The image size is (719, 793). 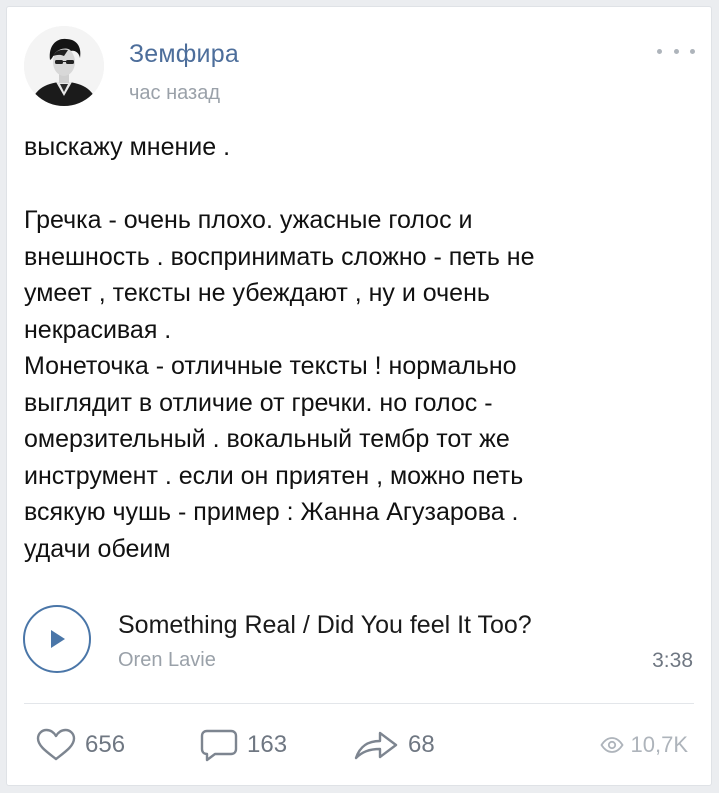 I want to click on views-counter: 10,7K, so click(x=644, y=745).